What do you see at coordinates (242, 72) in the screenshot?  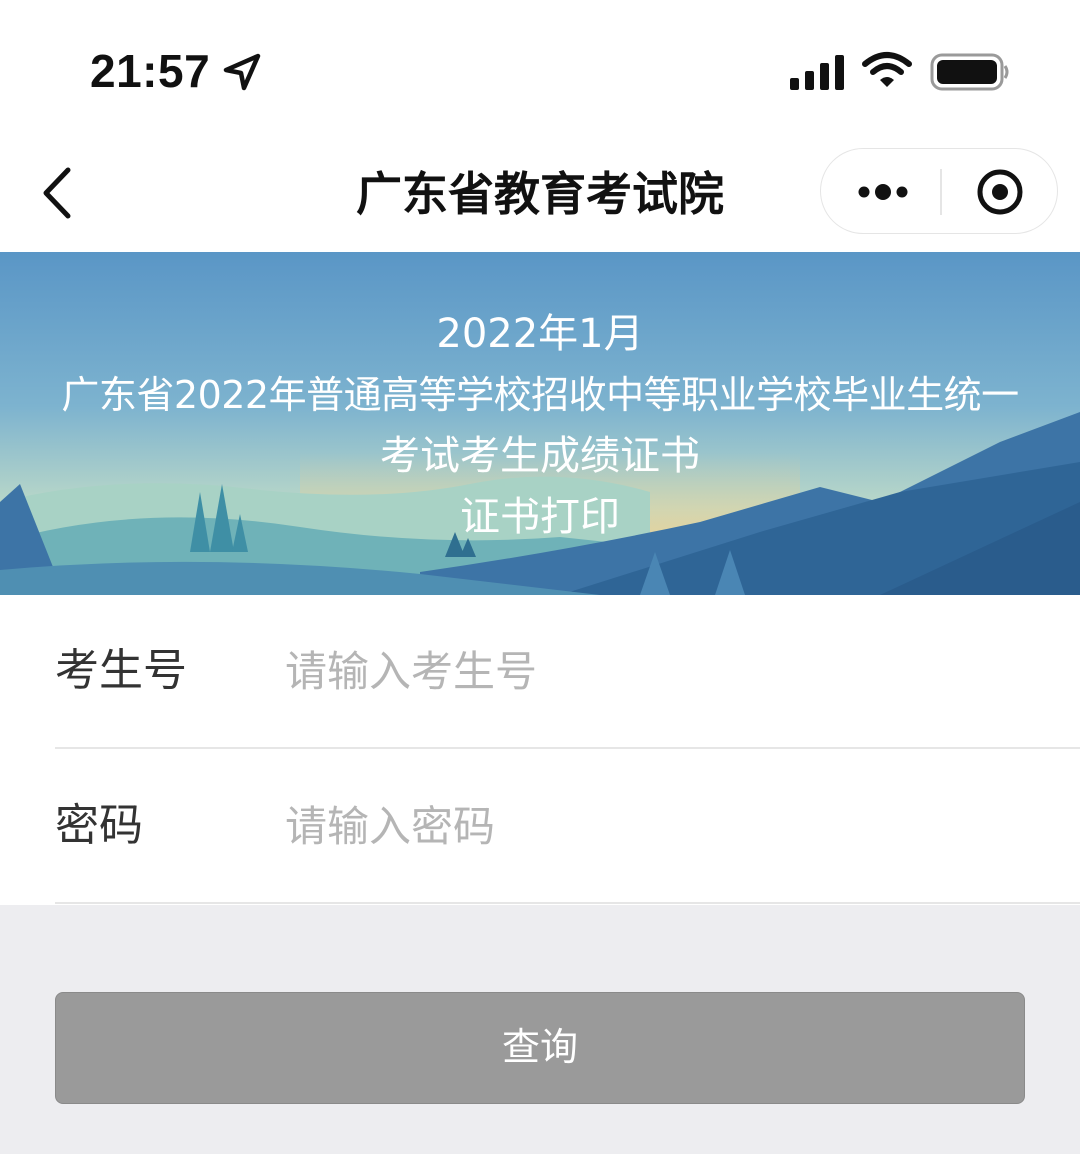 I see `location-arrow-icon` at bounding box center [242, 72].